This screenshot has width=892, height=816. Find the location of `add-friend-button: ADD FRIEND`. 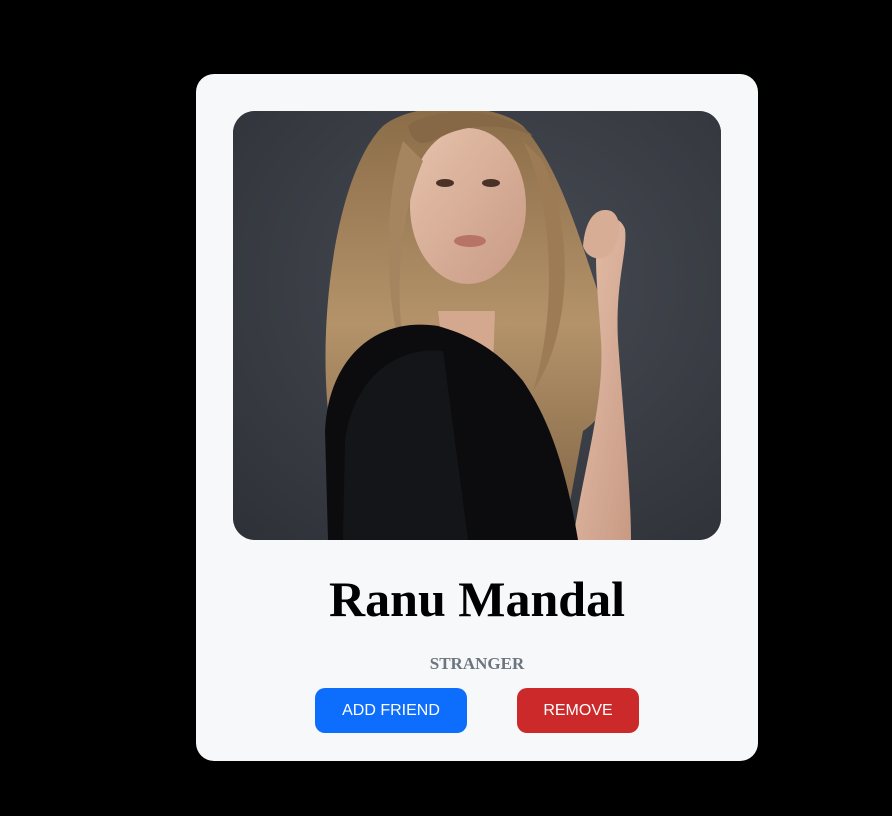

add-friend-button: ADD FRIEND is located at coordinates (391, 710).